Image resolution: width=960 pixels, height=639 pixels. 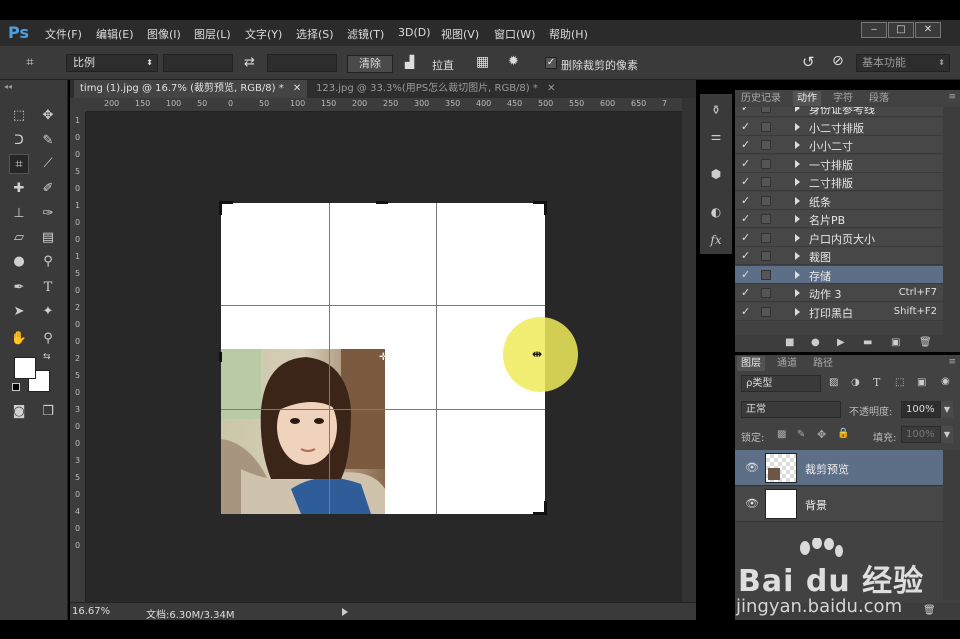 What do you see at coordinates (198, 63) in the screenshot?
I see `width-field` at bounding box center [198, 63].